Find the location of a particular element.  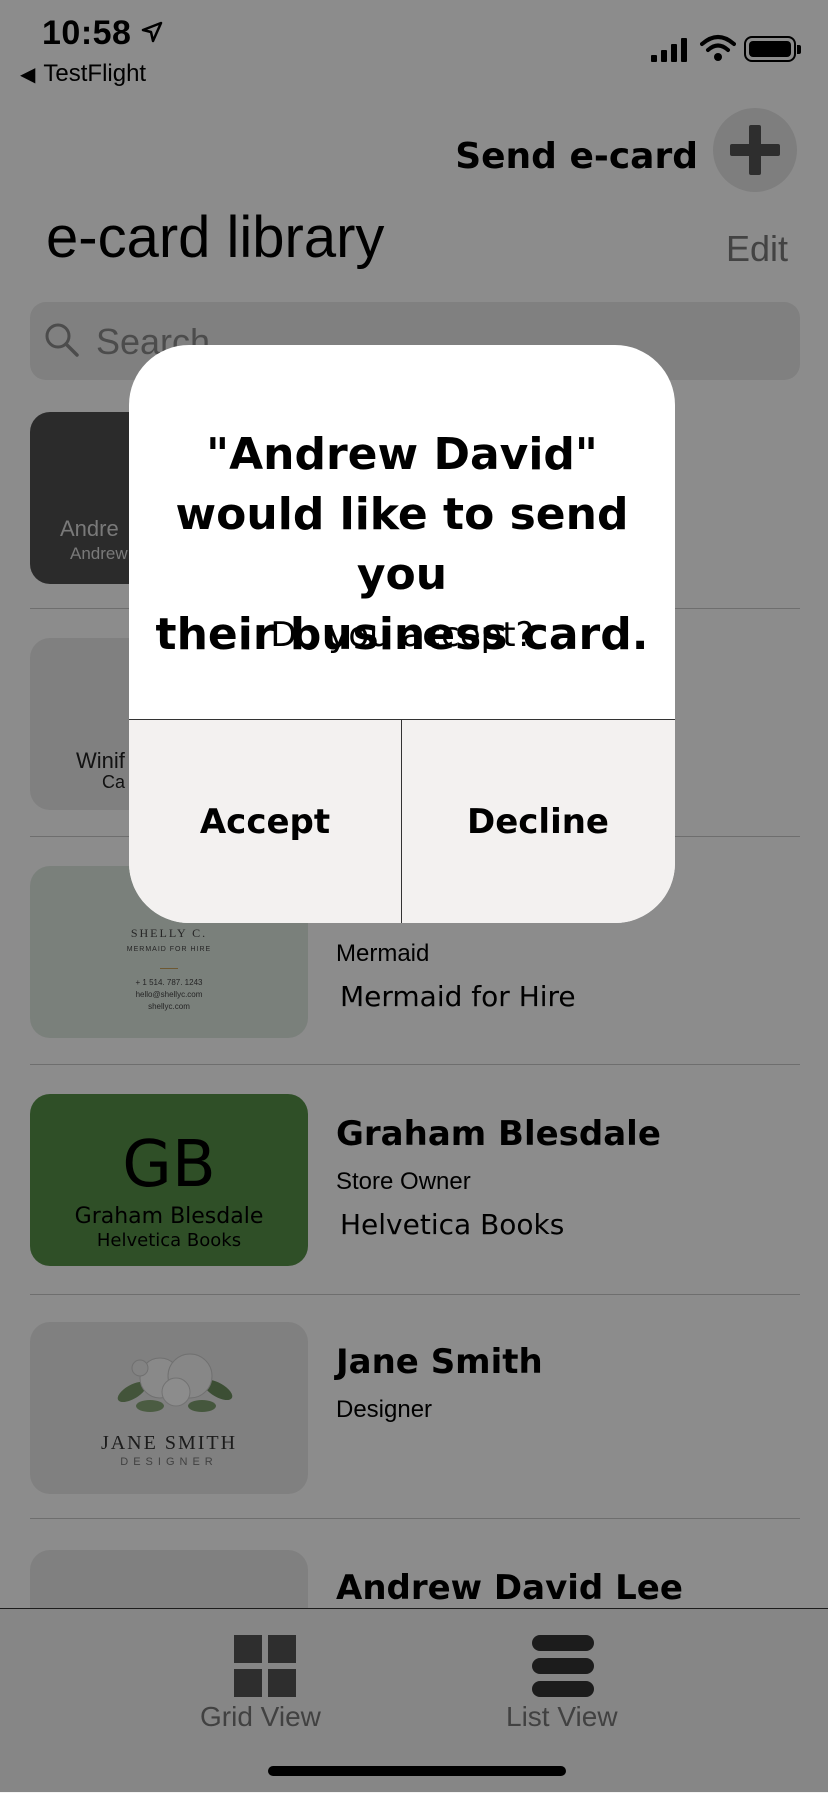

alert-message: Do you accept? is located at coordinates (402, 635).